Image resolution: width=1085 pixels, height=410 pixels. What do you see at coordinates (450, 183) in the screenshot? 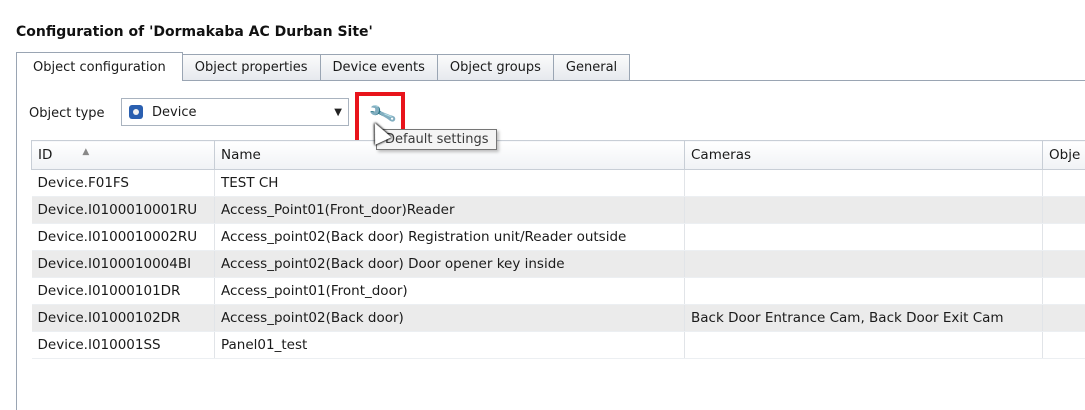
I see `cell-name: TEST CH` at bounding box center [450, 183].